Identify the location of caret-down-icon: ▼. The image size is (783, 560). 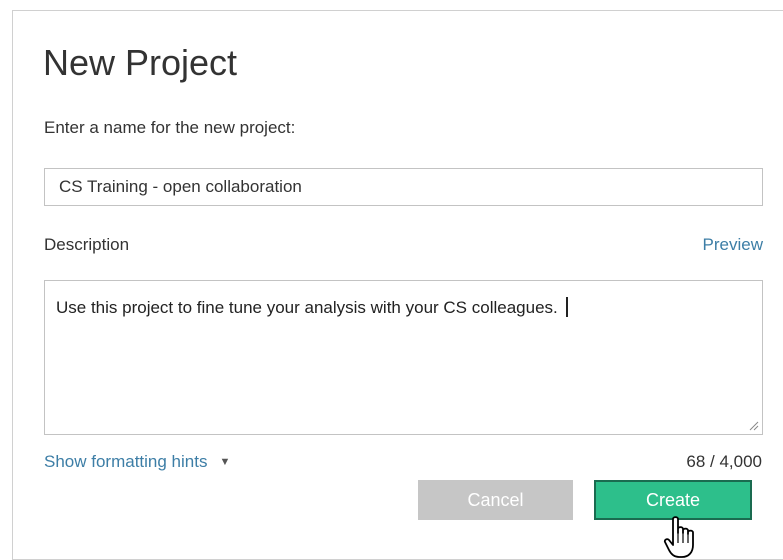
(225, 462).